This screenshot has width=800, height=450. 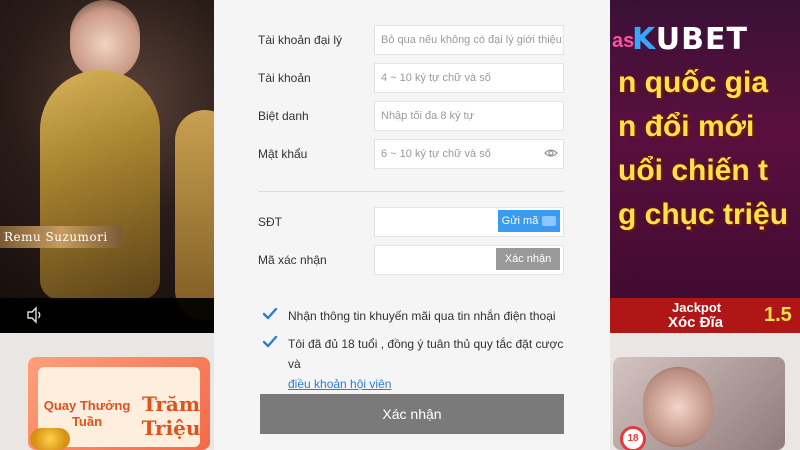 I want to click on logo-rest: UBET, so click(x=701, y=39).